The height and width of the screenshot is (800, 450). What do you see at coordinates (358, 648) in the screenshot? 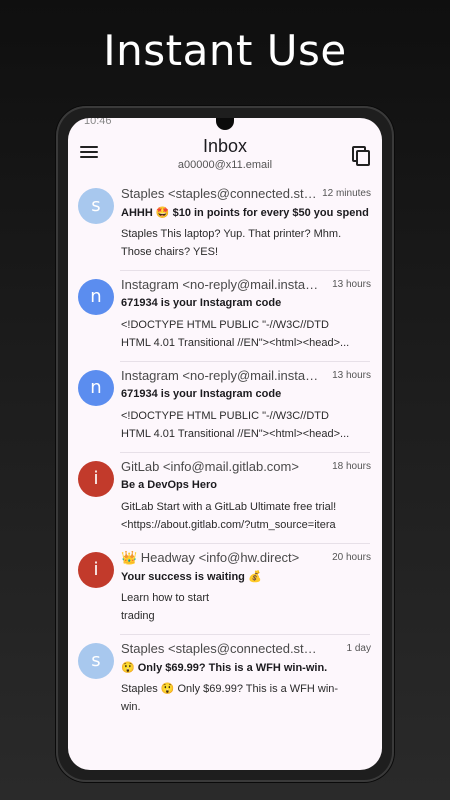
I see `received-time: 1 day` at bounding box center [358, 648].